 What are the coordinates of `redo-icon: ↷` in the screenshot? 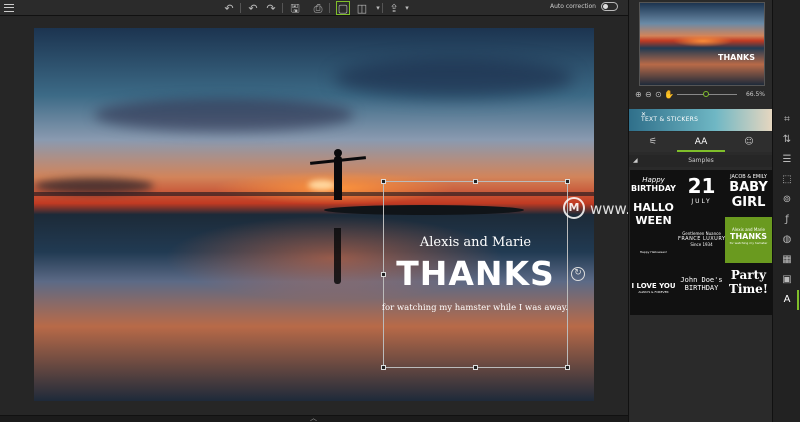 It's located at (271, 8).